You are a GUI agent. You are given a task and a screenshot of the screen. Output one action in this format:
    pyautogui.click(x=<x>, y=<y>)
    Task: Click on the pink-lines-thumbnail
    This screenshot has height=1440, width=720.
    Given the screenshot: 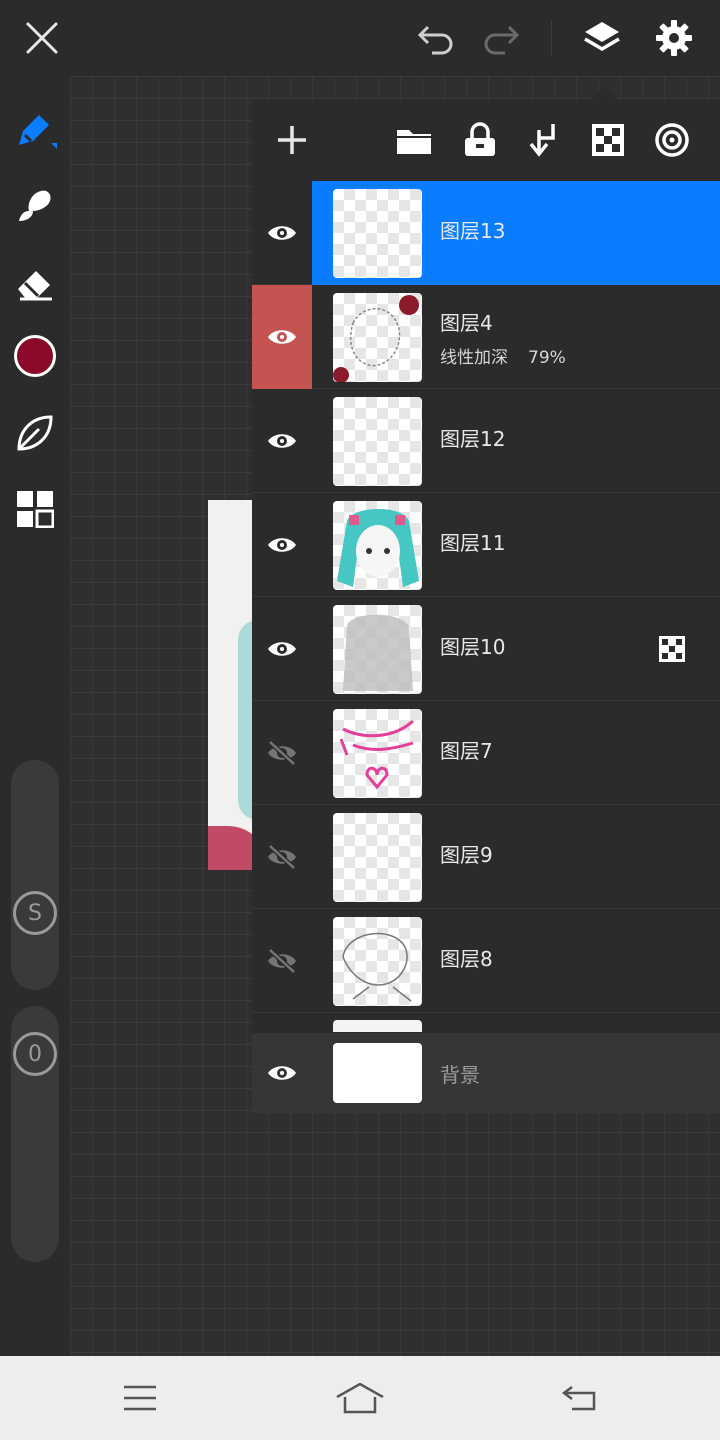 What is the action you would take?
    pyautogui.click(x=377, y=754)
    